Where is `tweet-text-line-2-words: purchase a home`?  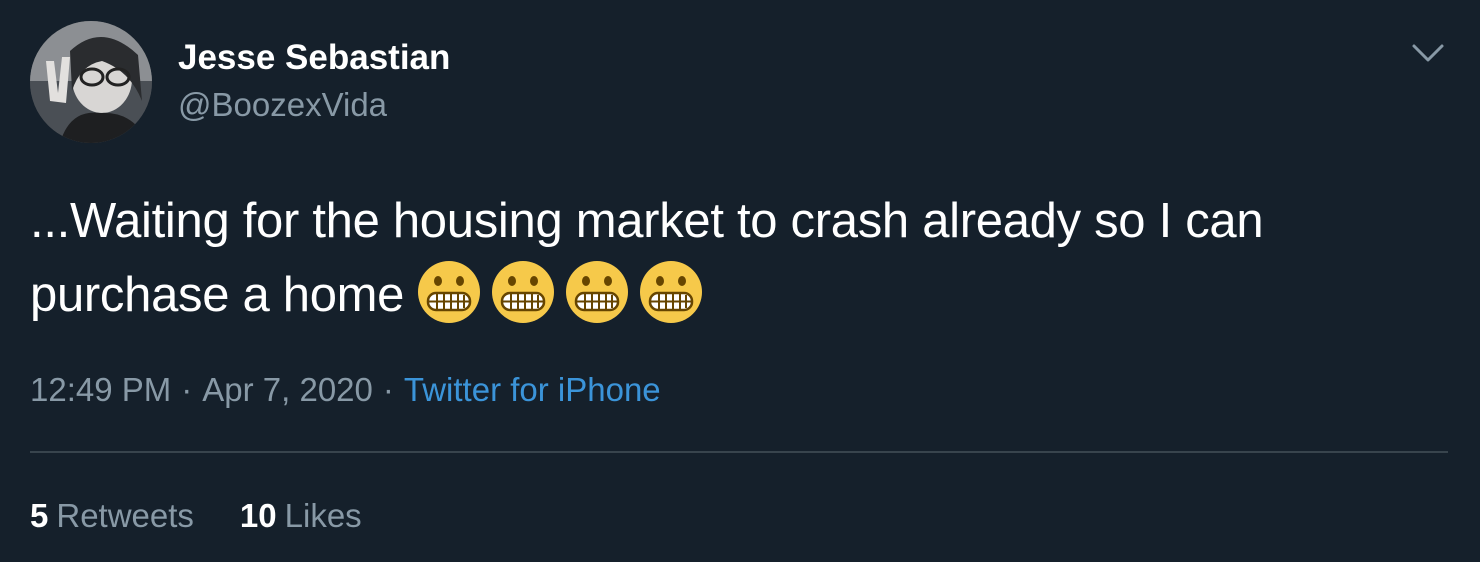
tweet-text-line-2-words: purchase a home is located at coordinates (217, 295).